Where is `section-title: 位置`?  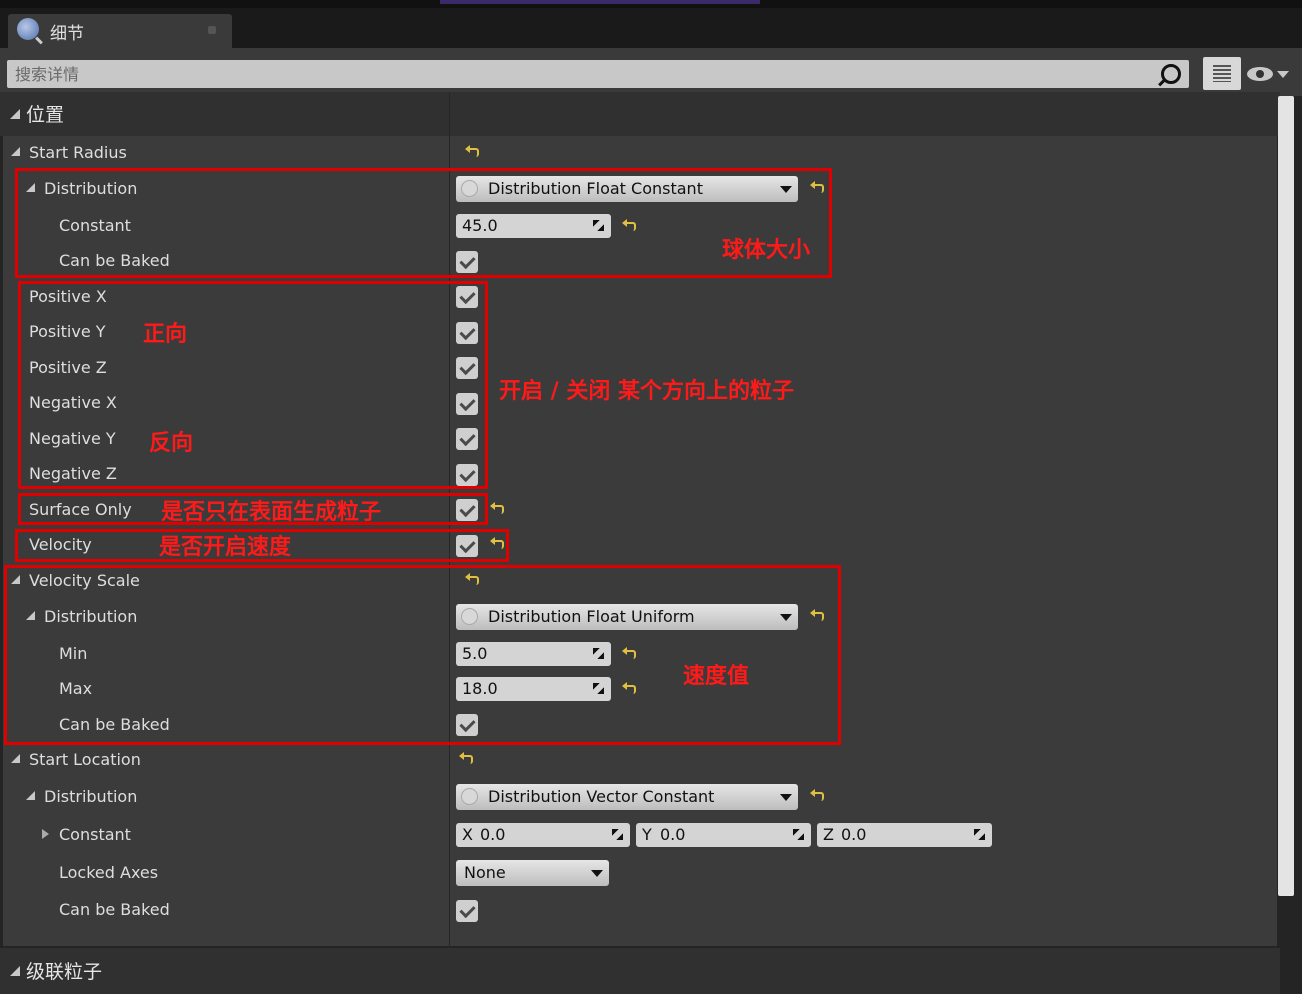 section-title: 位置 is located at coordinates (45, 115).